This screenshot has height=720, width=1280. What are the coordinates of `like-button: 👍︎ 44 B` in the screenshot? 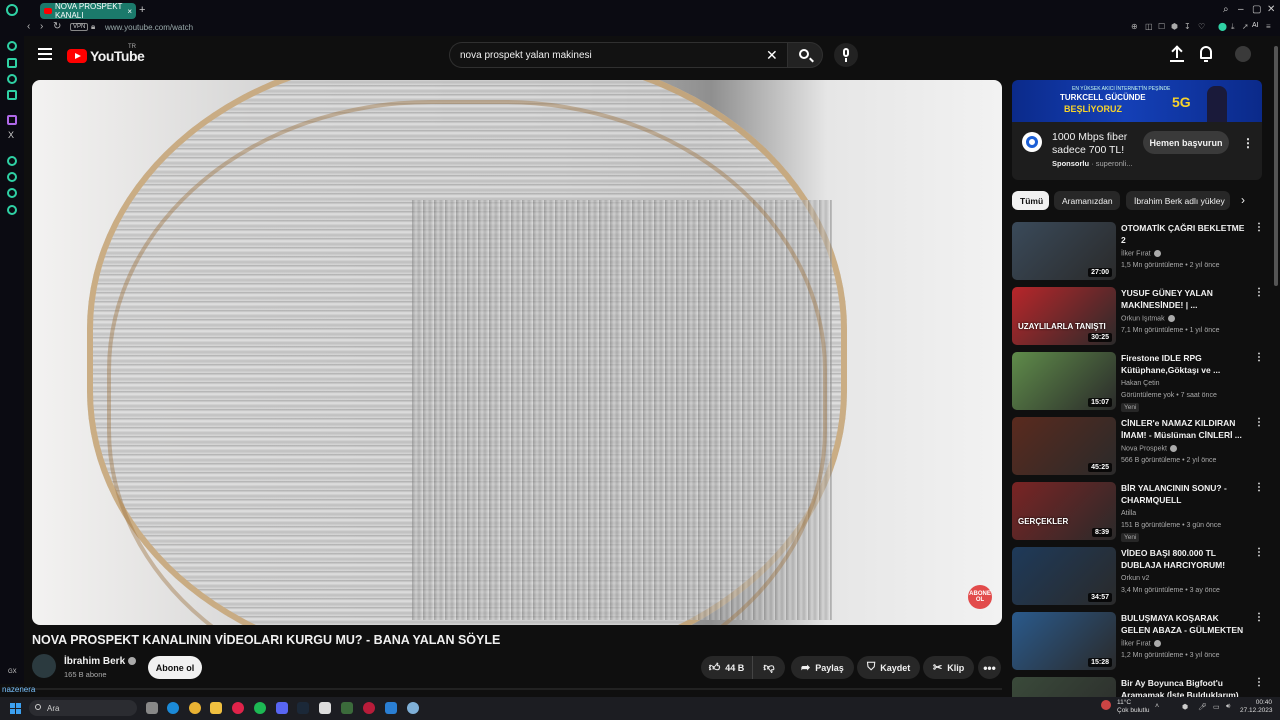 It's located at (727, 667).